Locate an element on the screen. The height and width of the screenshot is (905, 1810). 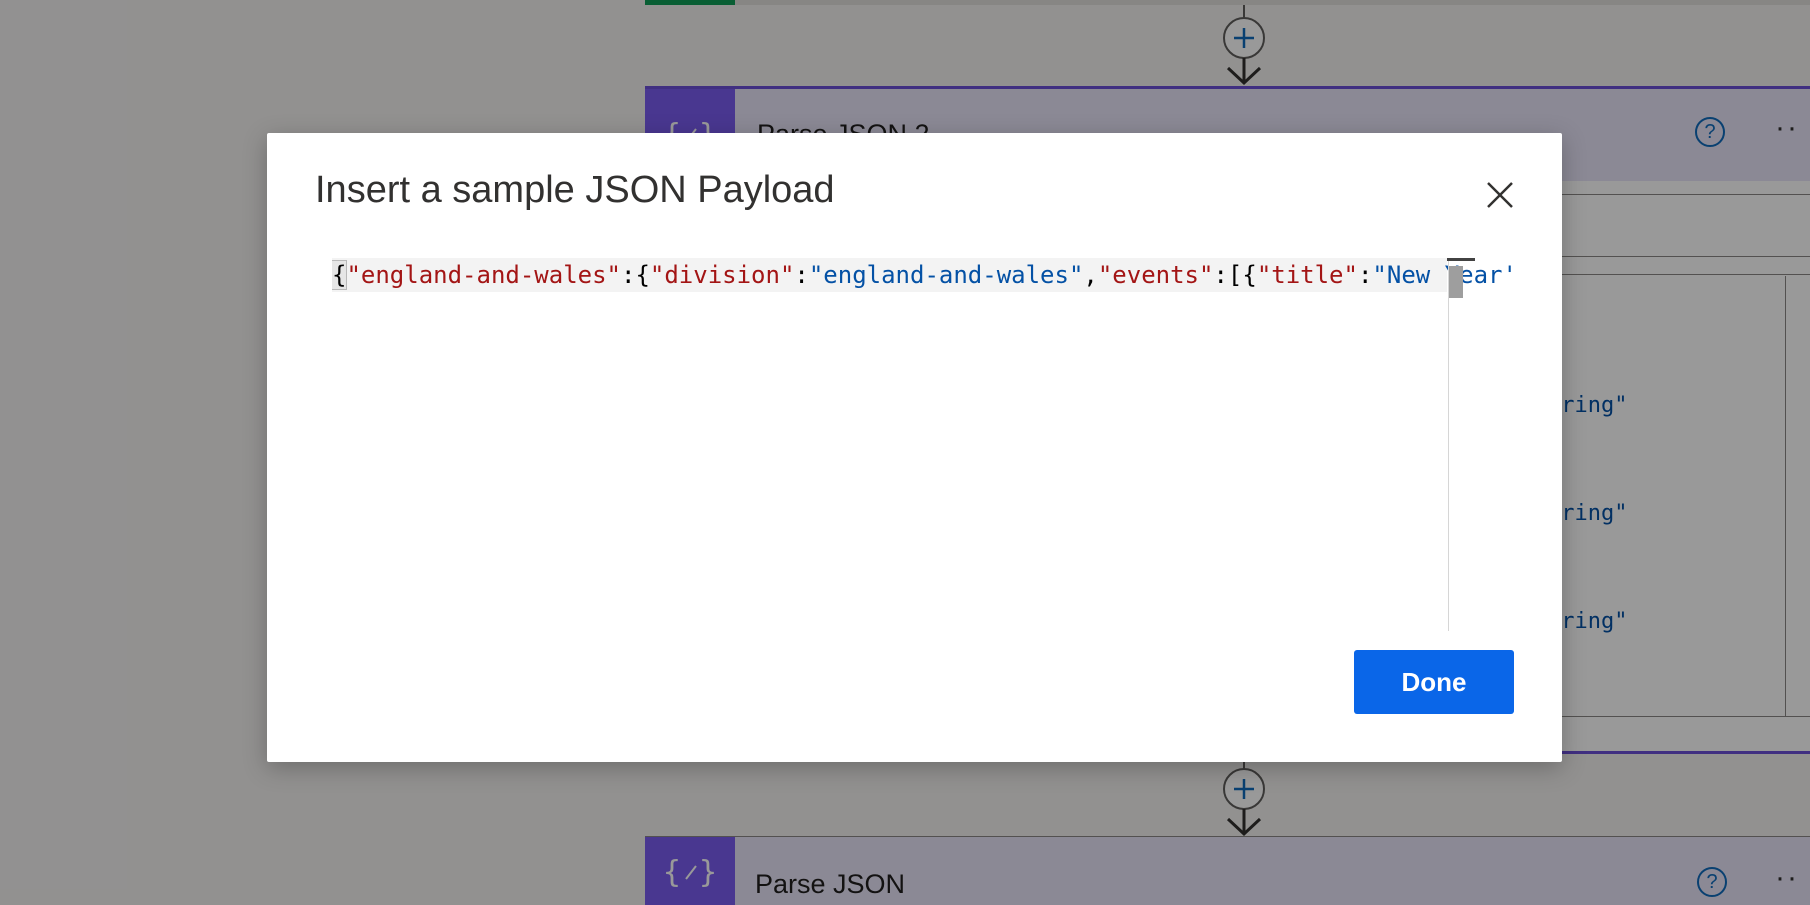
scrollbar-thumb is located at coordinates (1456, 282).